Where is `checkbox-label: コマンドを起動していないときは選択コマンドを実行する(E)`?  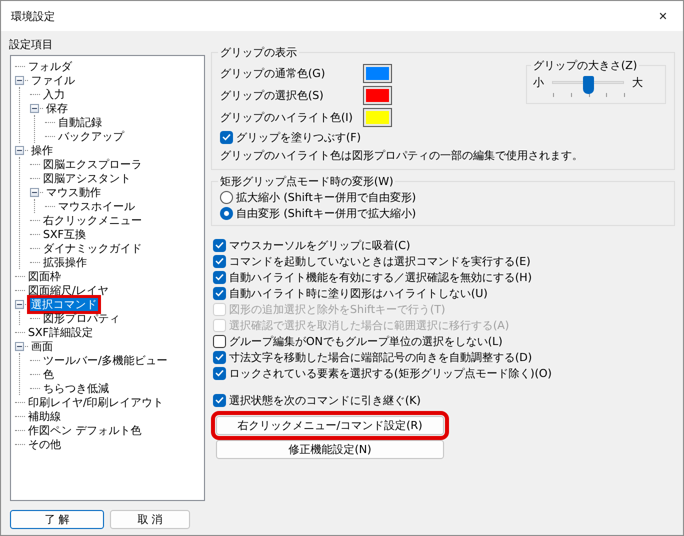
checkbox-label: コマンドを起動していないときは選択コマンドを実行する(E) is located at coordinates (380, 261).